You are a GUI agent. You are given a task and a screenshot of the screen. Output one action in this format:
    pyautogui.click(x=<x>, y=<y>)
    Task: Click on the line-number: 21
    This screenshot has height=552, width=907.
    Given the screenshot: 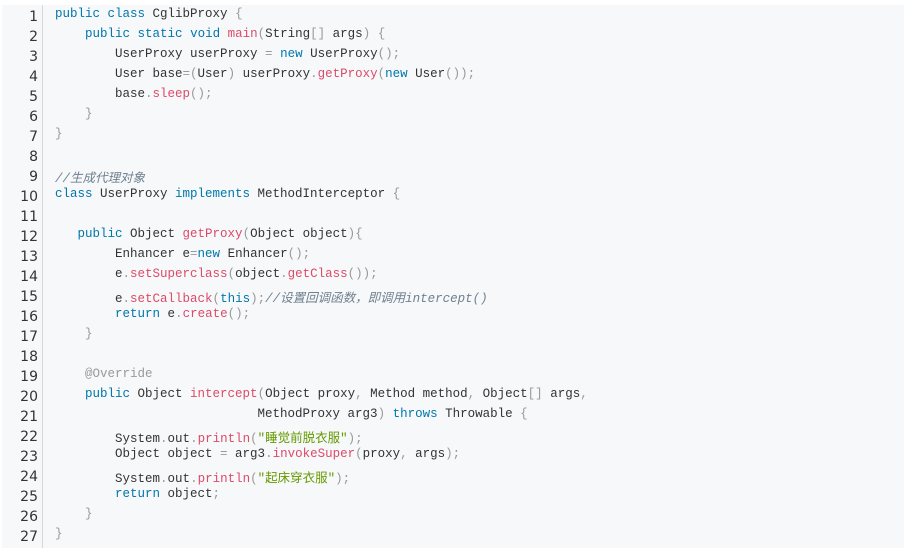 What is the action you would take?
    pyautogui.click(x=29, y=417)
    